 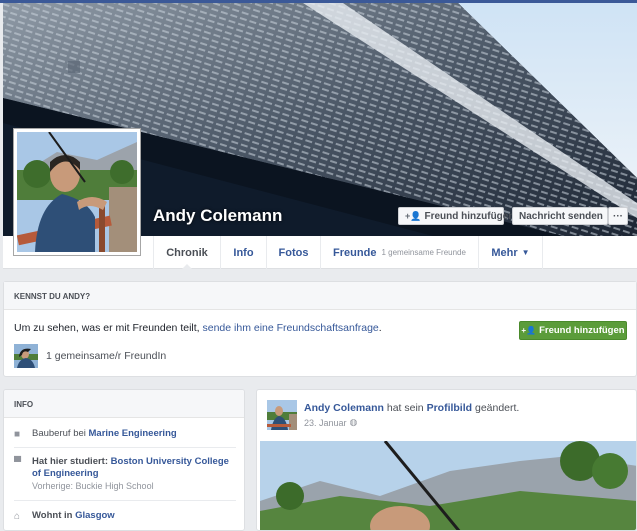 I want to click on card-heading: INFO, so click(x=124, y=404).